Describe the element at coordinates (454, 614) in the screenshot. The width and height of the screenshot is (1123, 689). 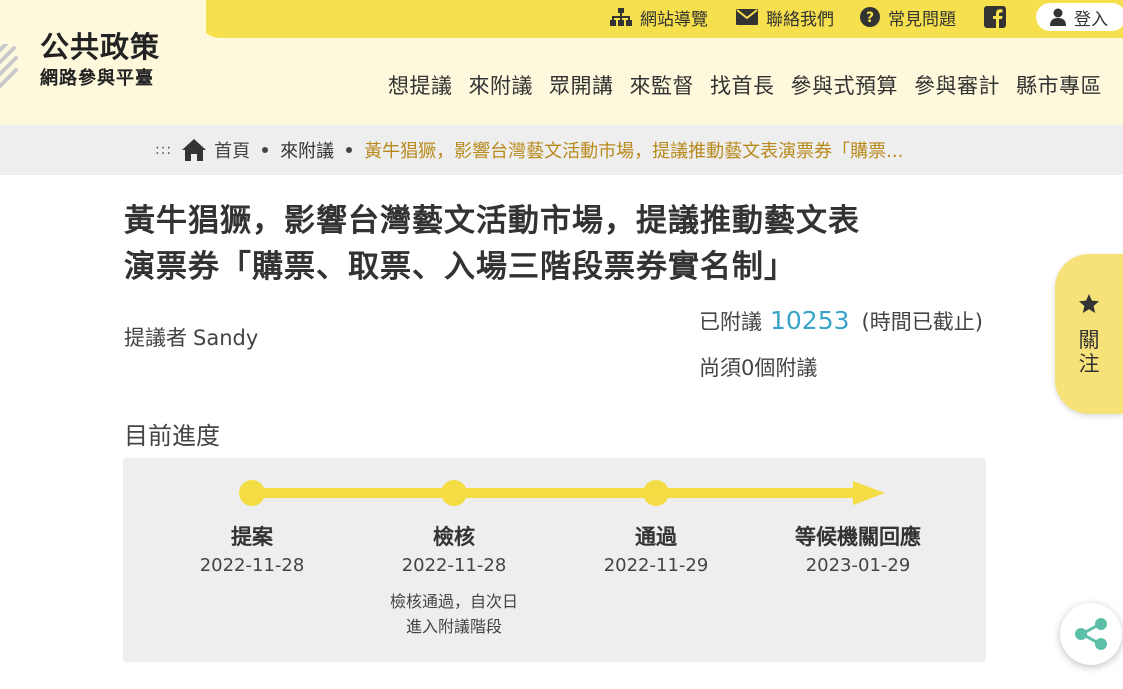
I see `step-note-review: 檢核通過，自次日 進入附議階段` at that location.